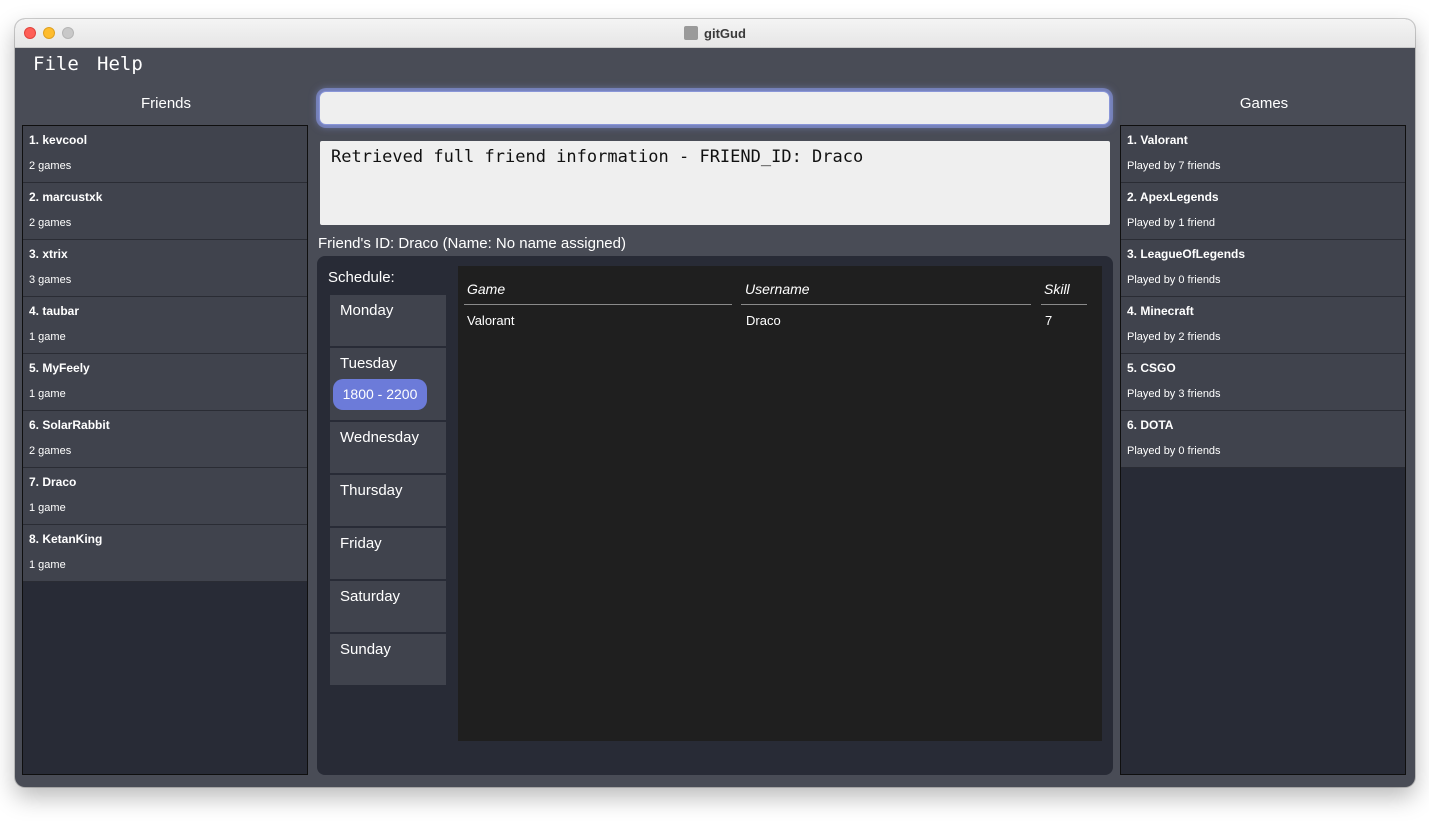 Image resolution: width=1429 pixels, height=821 pixels. What do you see at coordinates (370, 596) in the screenshot?
I see `day-name: Saturday` at bounding box center [370, 596].